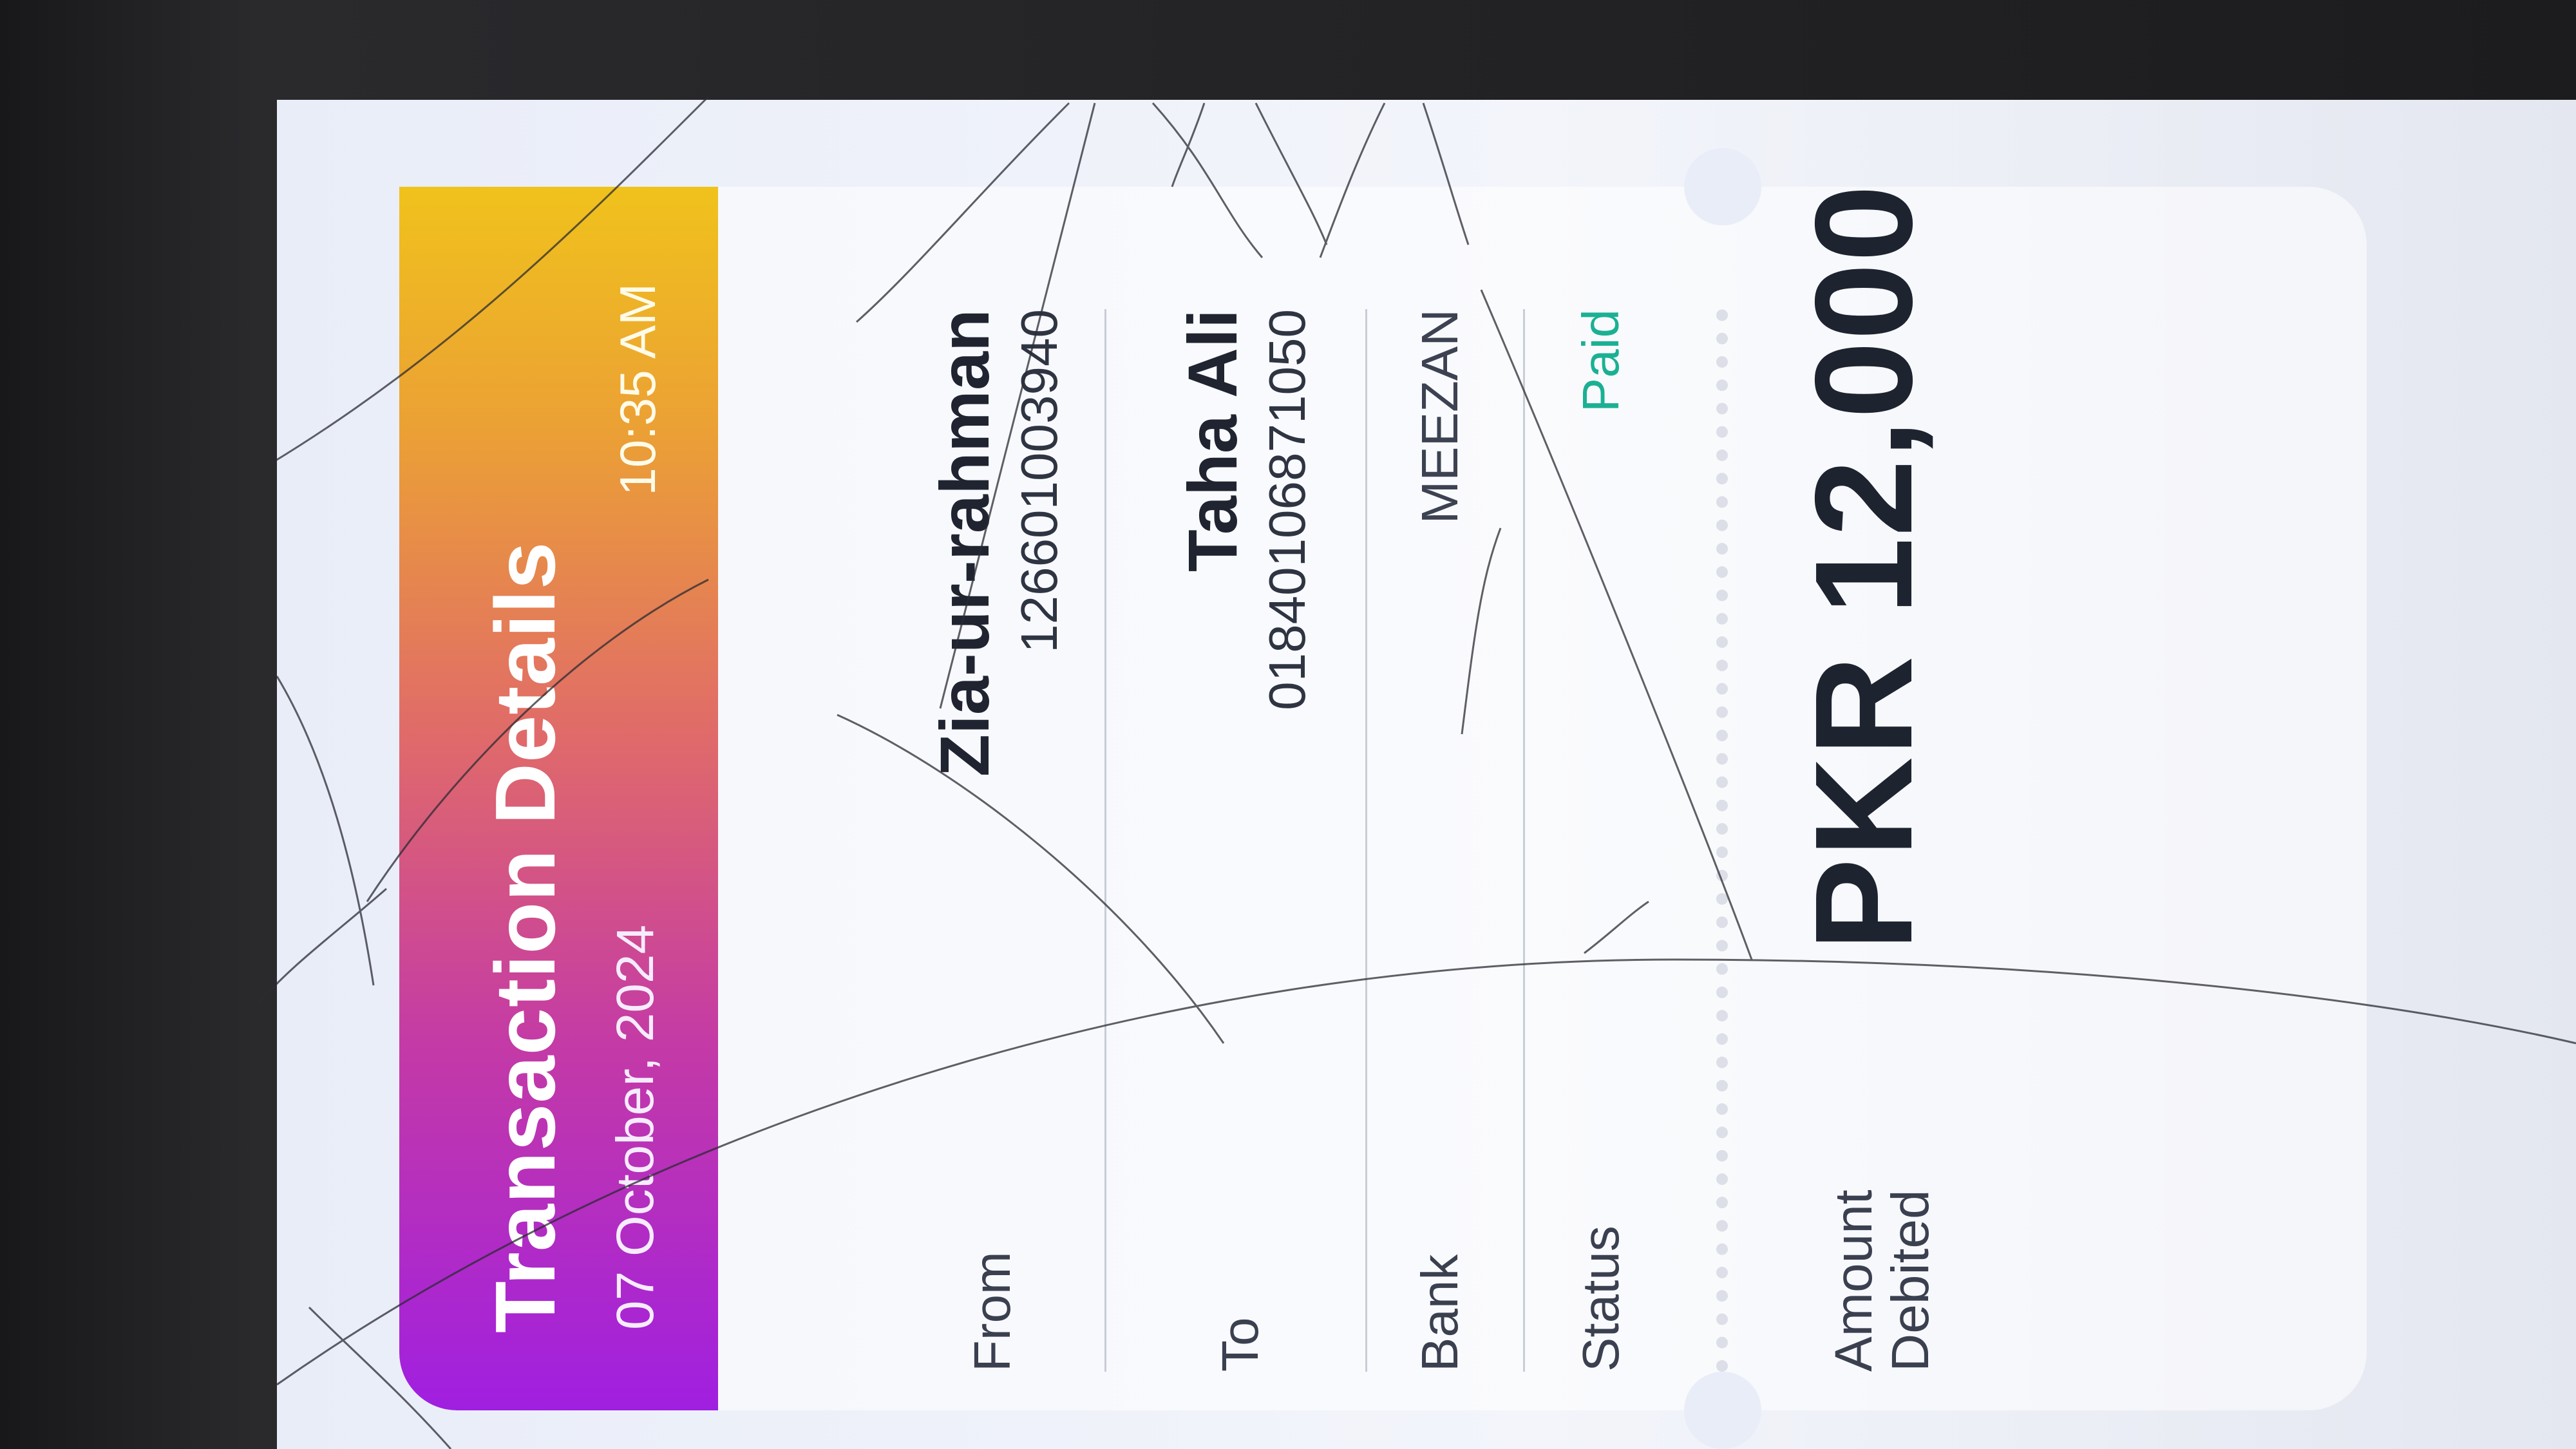 The width and height of the screenshot is (2576, 1449). Describe the element at coordinates (1287, 510) in the screenshot. I see `to-account: 01840106871050` at that location.